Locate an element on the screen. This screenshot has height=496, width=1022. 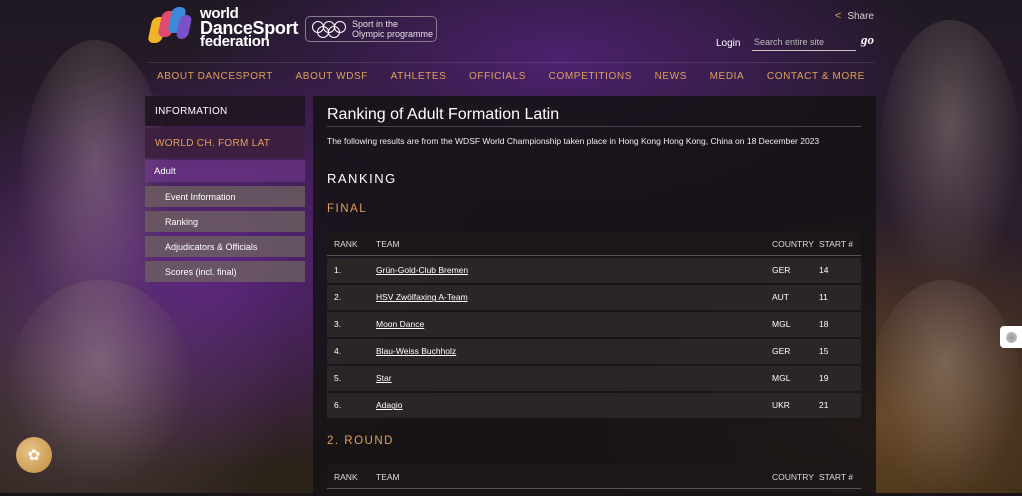
cell-start: 21 is located at coordinates (824, 405).